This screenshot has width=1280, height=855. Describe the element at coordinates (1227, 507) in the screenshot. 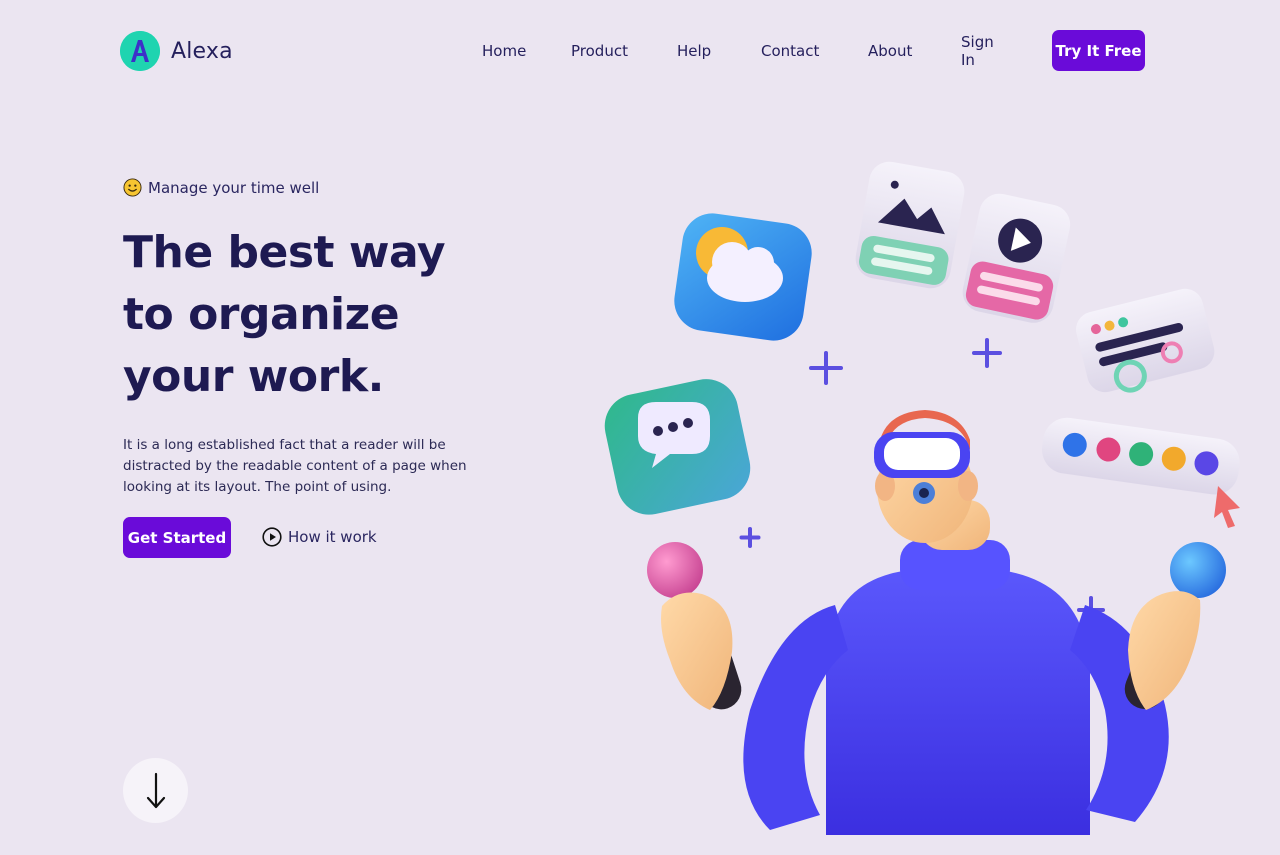

I see `cursor-icon` at that location.